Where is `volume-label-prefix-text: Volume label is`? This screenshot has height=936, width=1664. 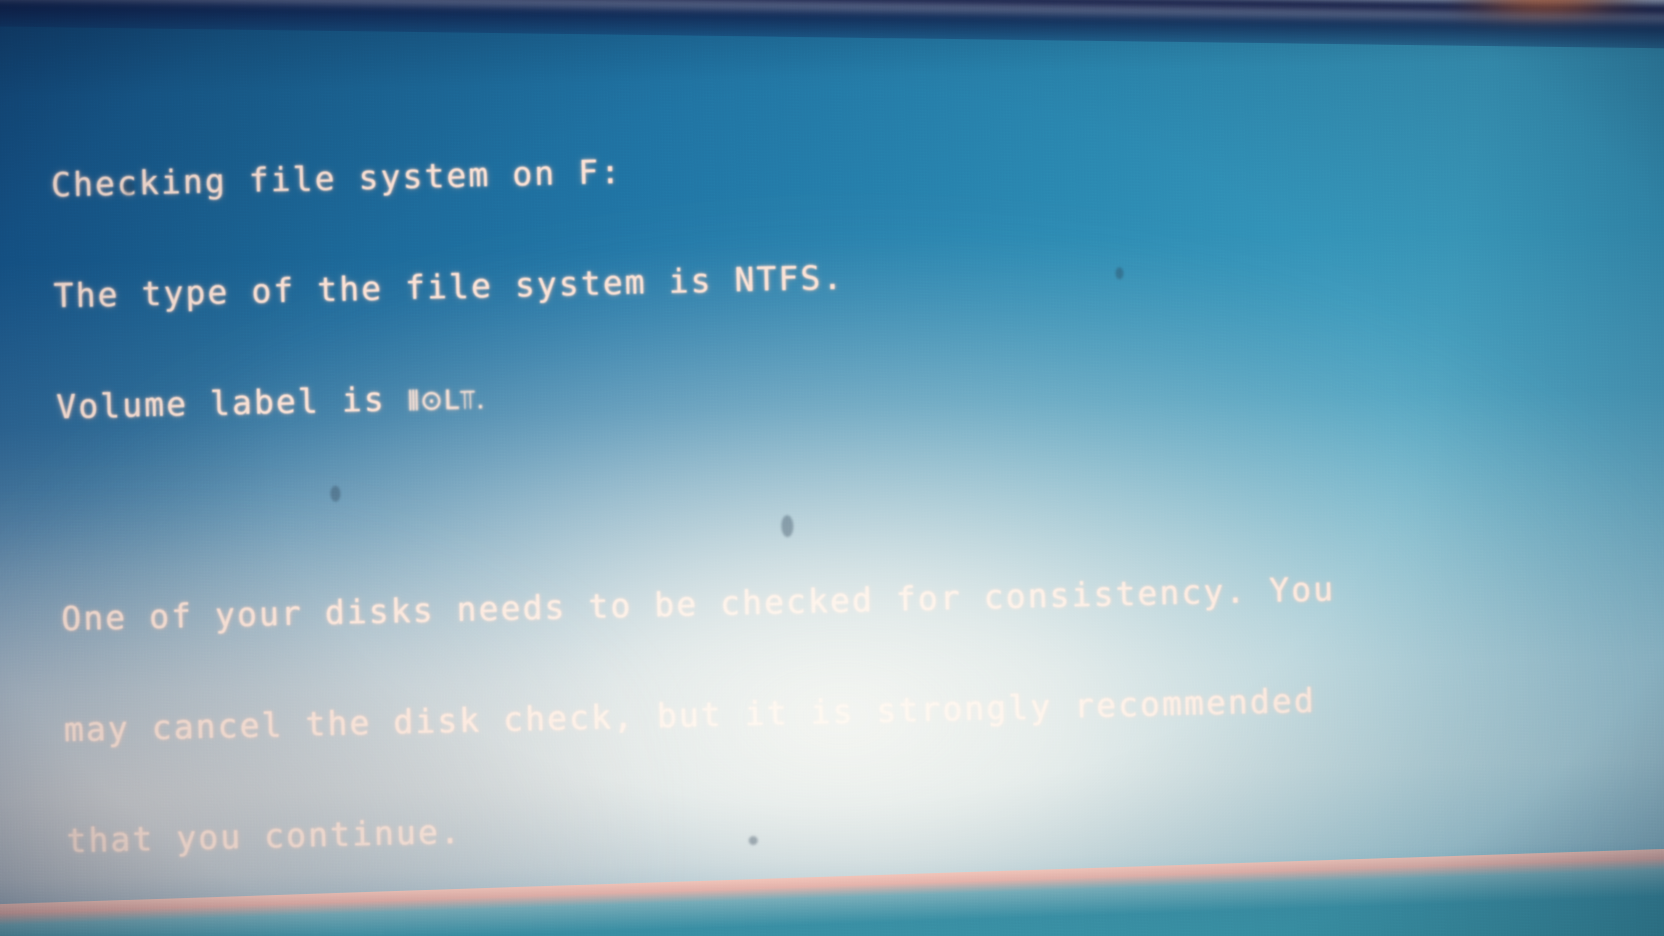 volume-label-prefix-text: Volume label is is located at coordinates (232, 403).